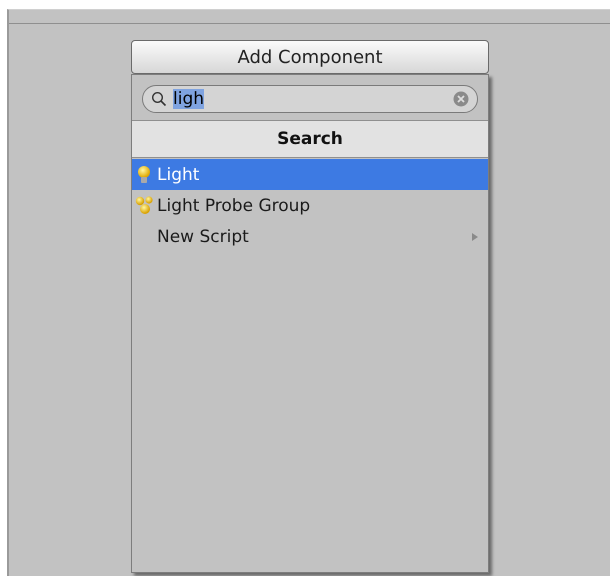 The image size is (610, 576). I want to click on add-component-button: Add Component, so click(310, 57).